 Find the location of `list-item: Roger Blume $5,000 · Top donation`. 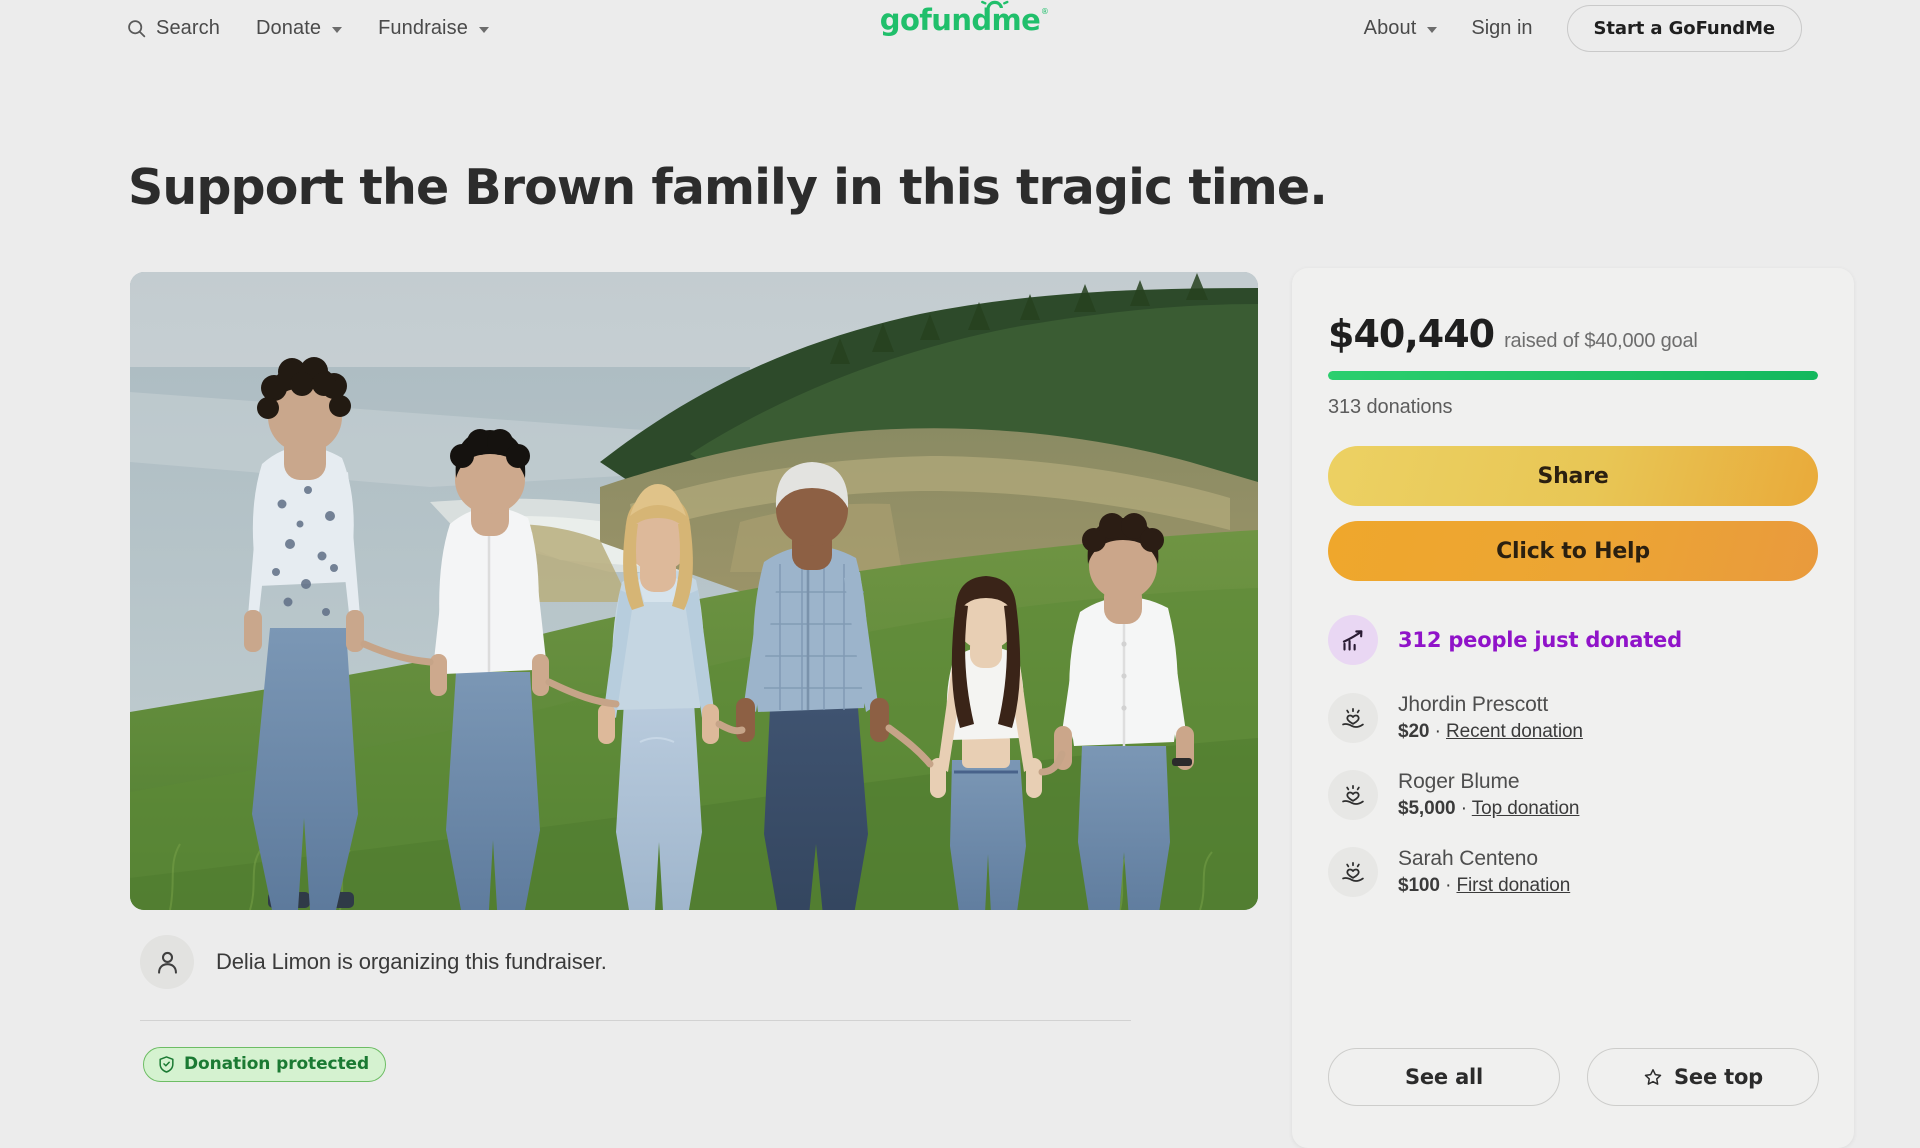

list-item: Roger Blume $5,000 · Top donation is located at coordinates (1573, 795).